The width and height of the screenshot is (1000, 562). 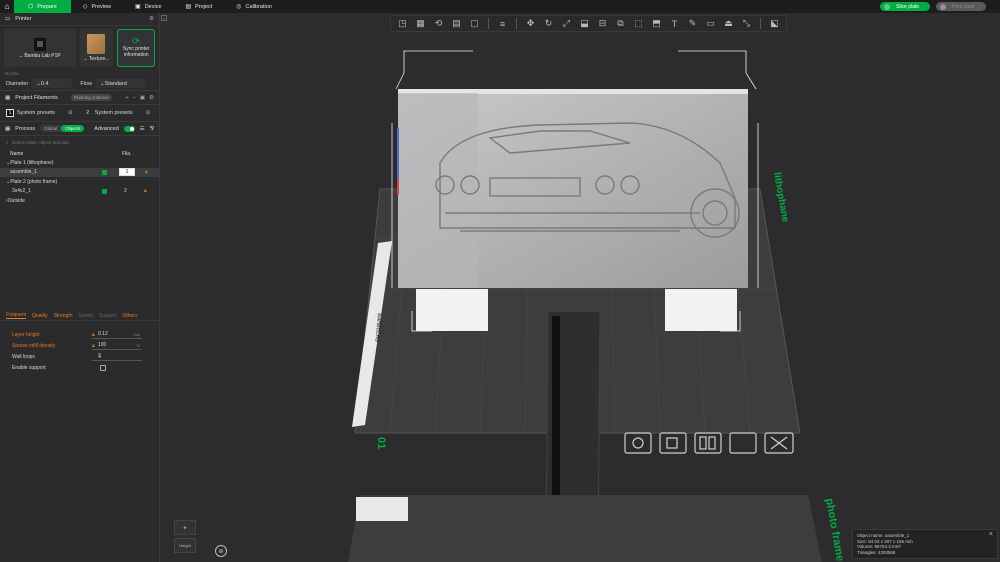 I want to click on tree-plate-2-label: Plate 2 (photo frame), so click(x=34, y=181).